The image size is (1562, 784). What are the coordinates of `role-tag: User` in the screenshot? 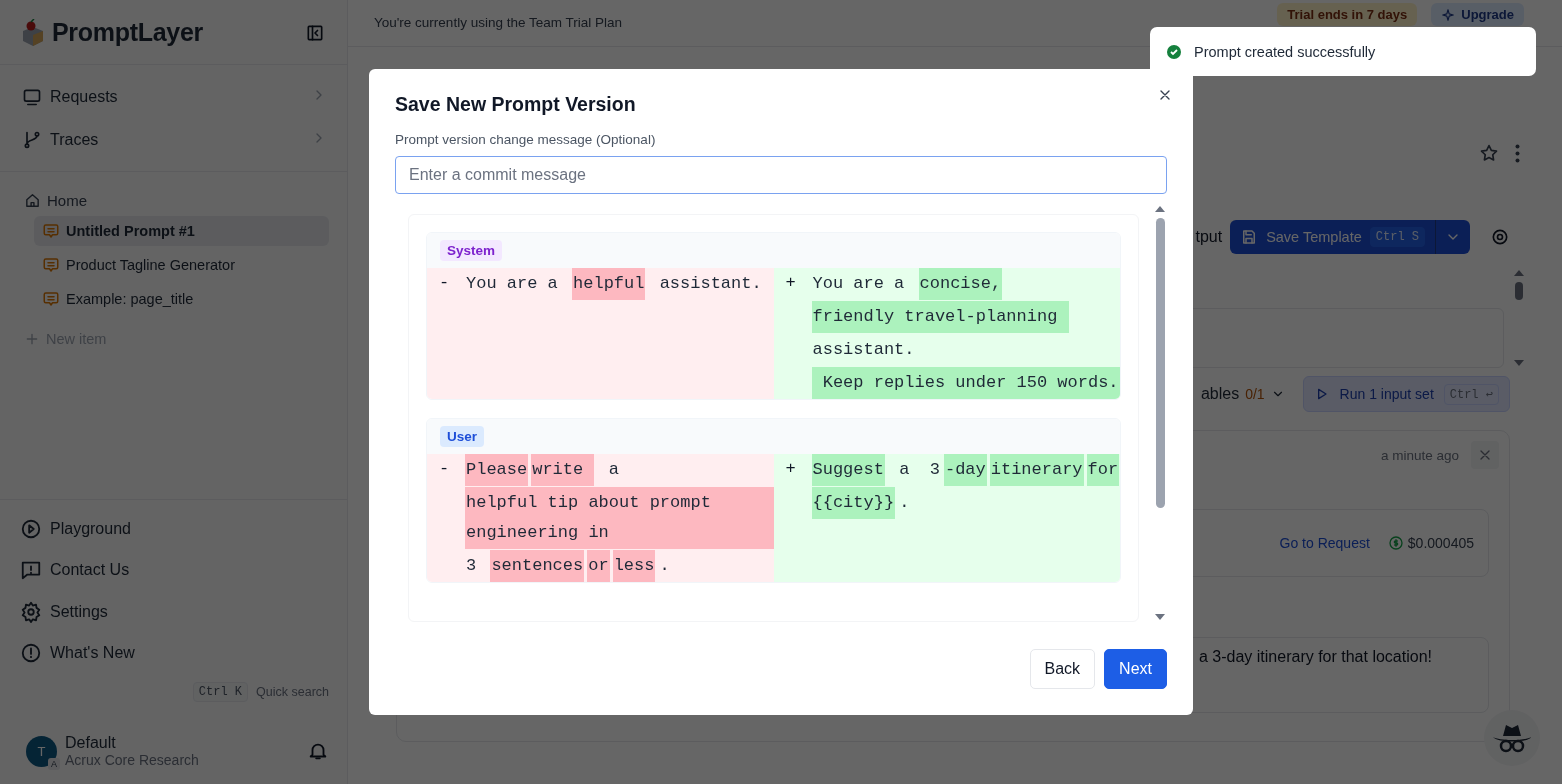 It's located at (462, 436).